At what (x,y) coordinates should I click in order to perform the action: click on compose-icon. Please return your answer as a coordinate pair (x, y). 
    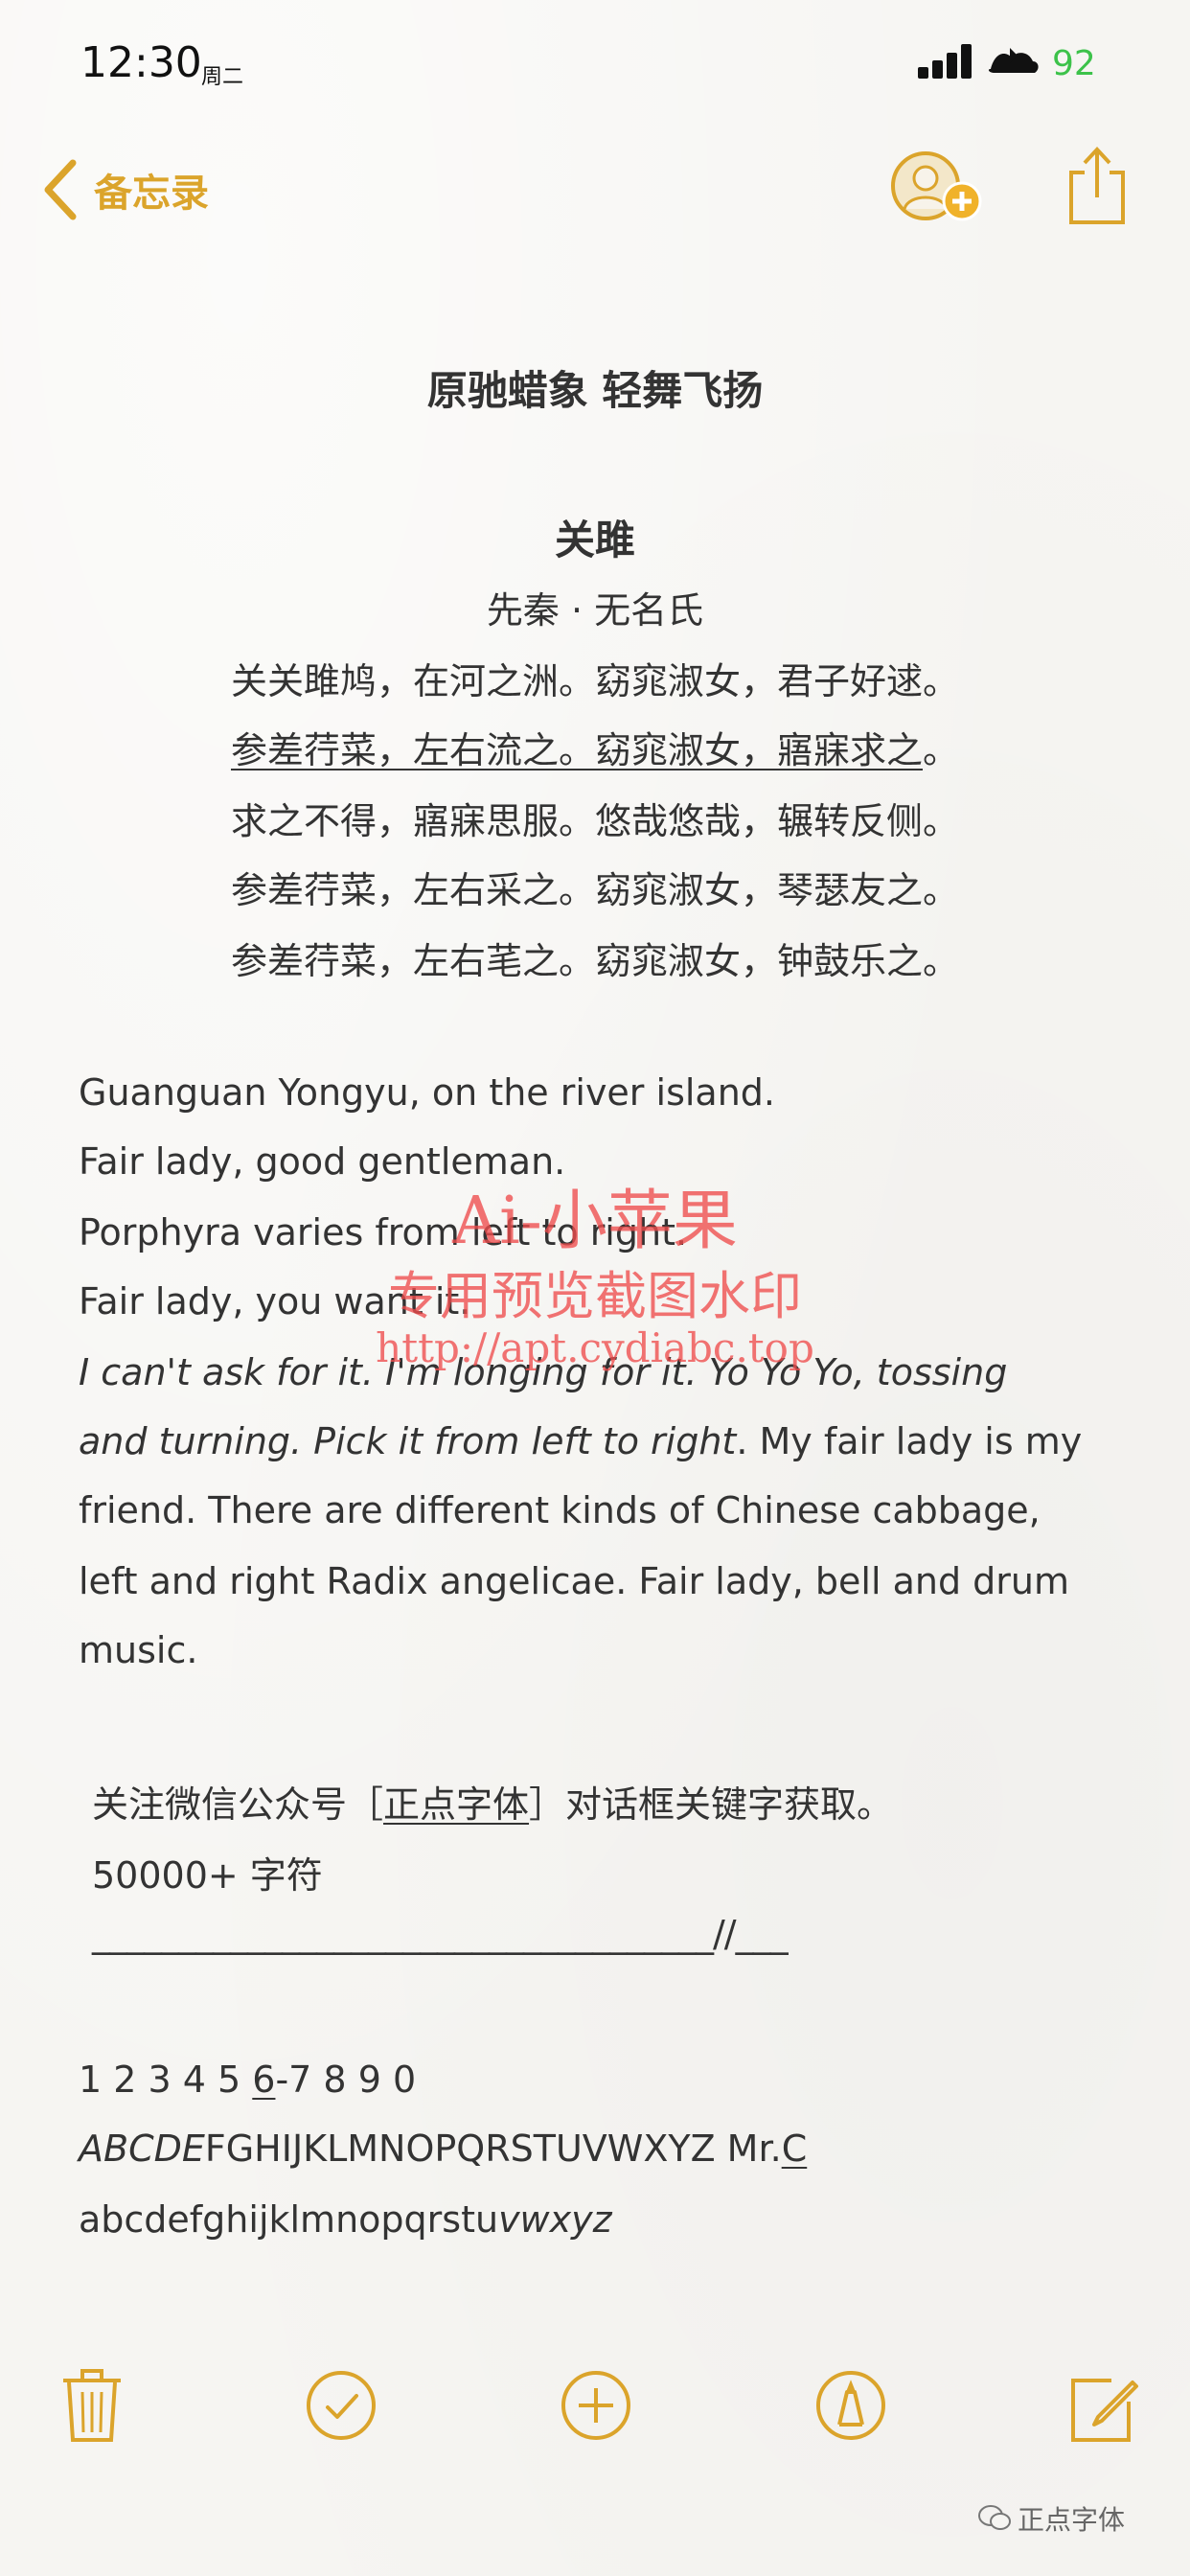
    Looking at the image, I should click on (1104, 2410).